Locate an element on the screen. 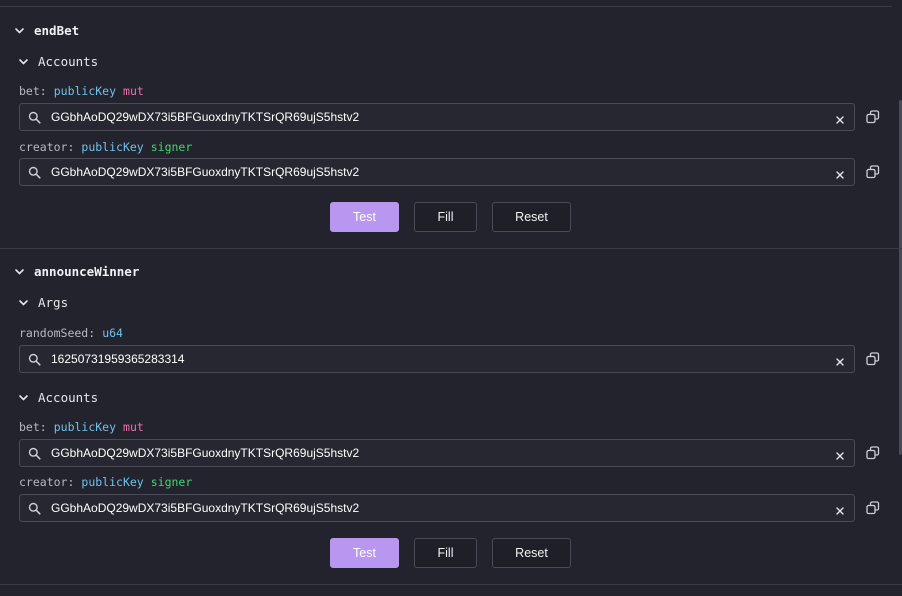  args-header: Args is located at coordinates (43, 302).